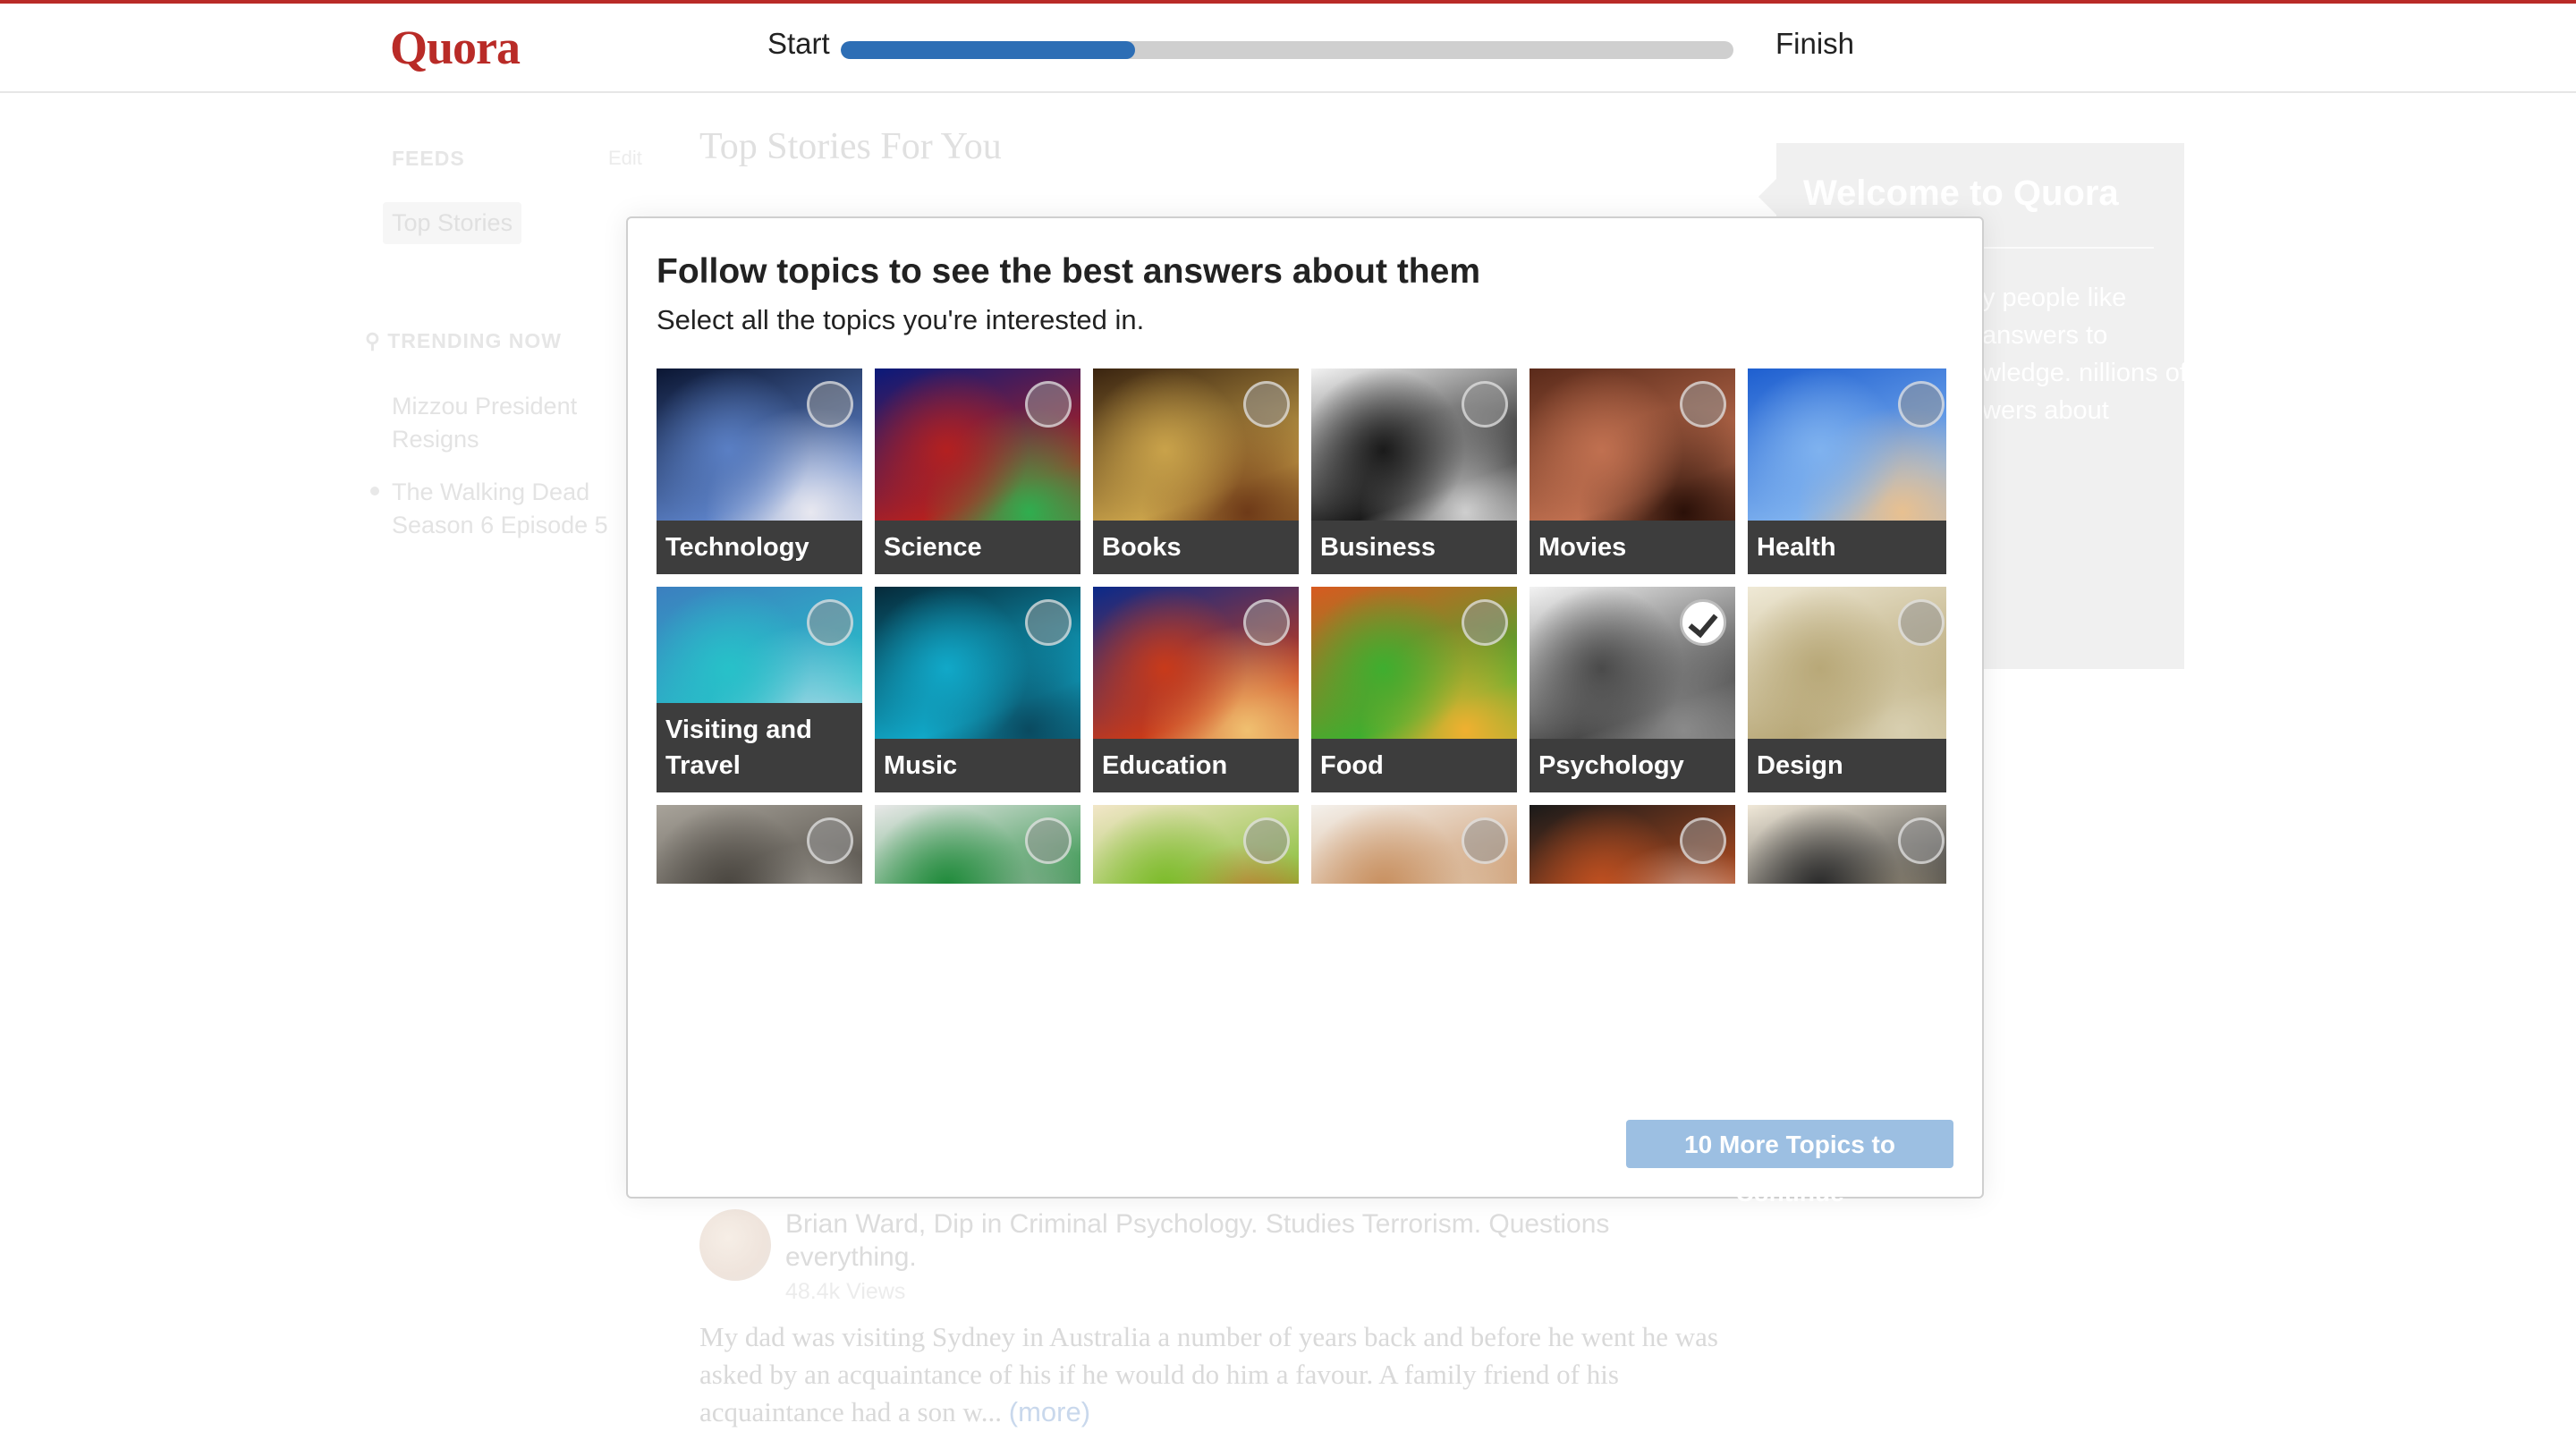 The image size is (2576, 1440). I want to click on progress-fill, so click(988, 50).